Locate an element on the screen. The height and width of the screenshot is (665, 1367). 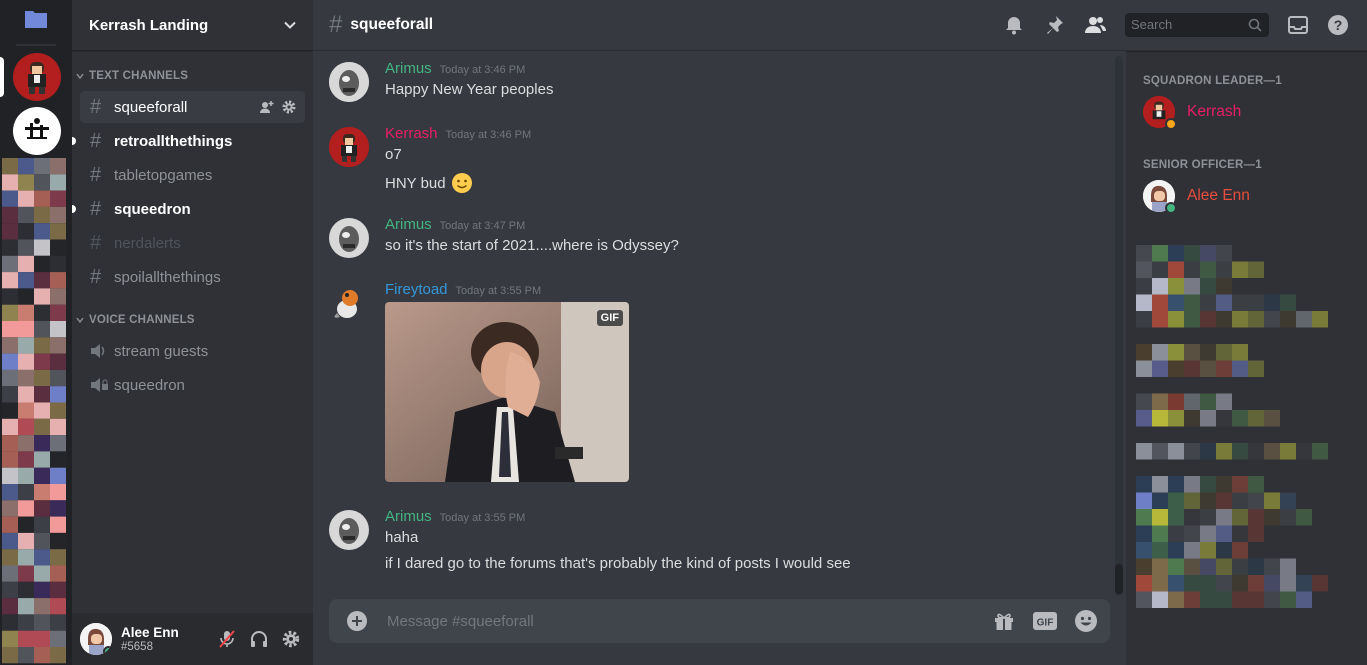
invite-user-icon is located at coordinates (267, 107).